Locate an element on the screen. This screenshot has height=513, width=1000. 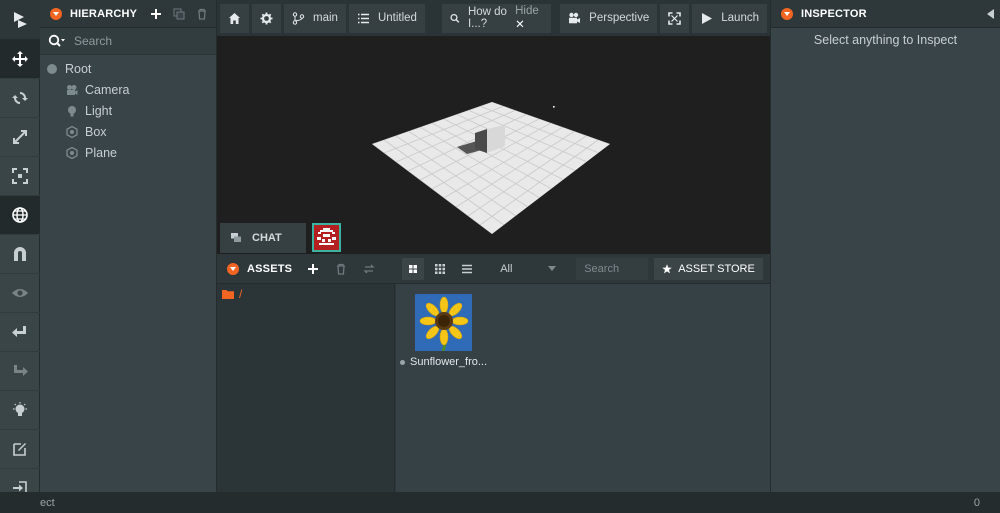
rotate-tool-icon is located at coordinates (20, 98).